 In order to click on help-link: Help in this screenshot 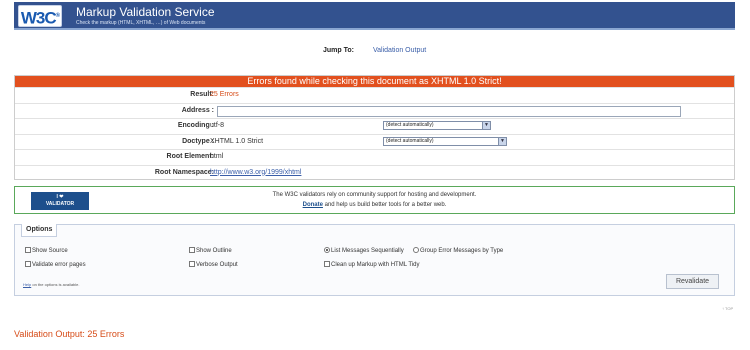, I will do `click(27, 284)`.